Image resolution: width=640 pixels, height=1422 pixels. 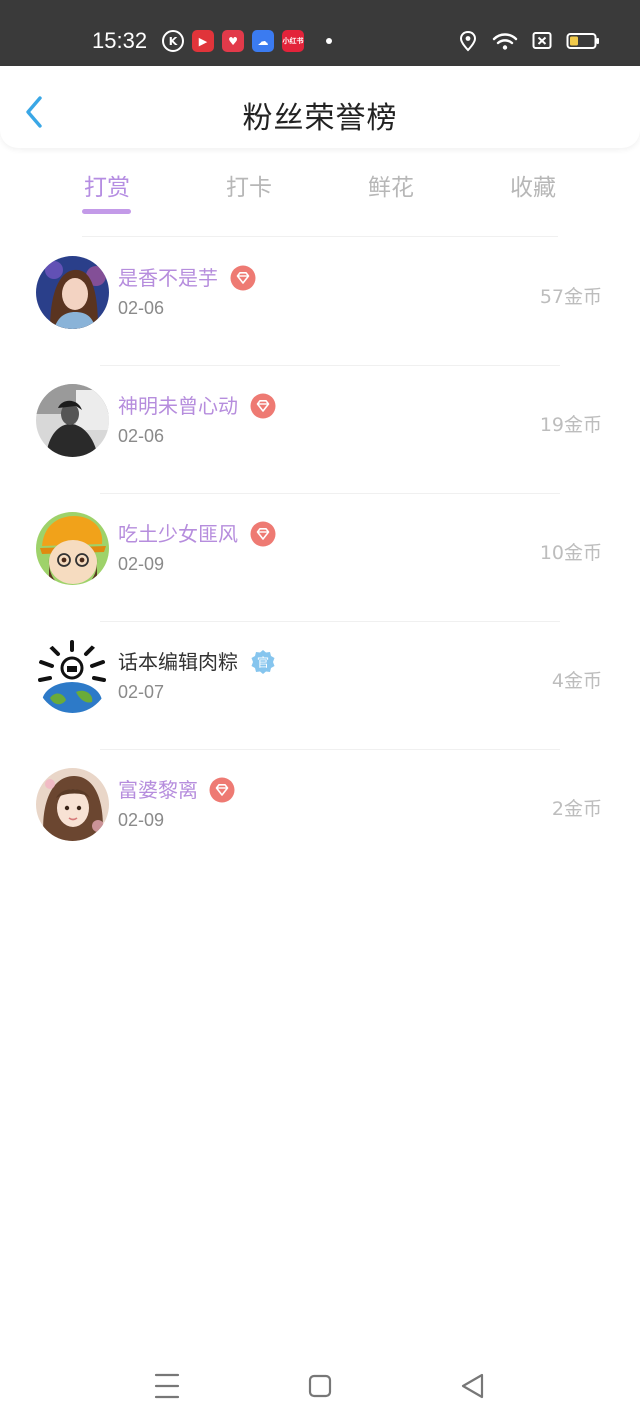 I want to click on battery-icon, so click(x=582, y=41).